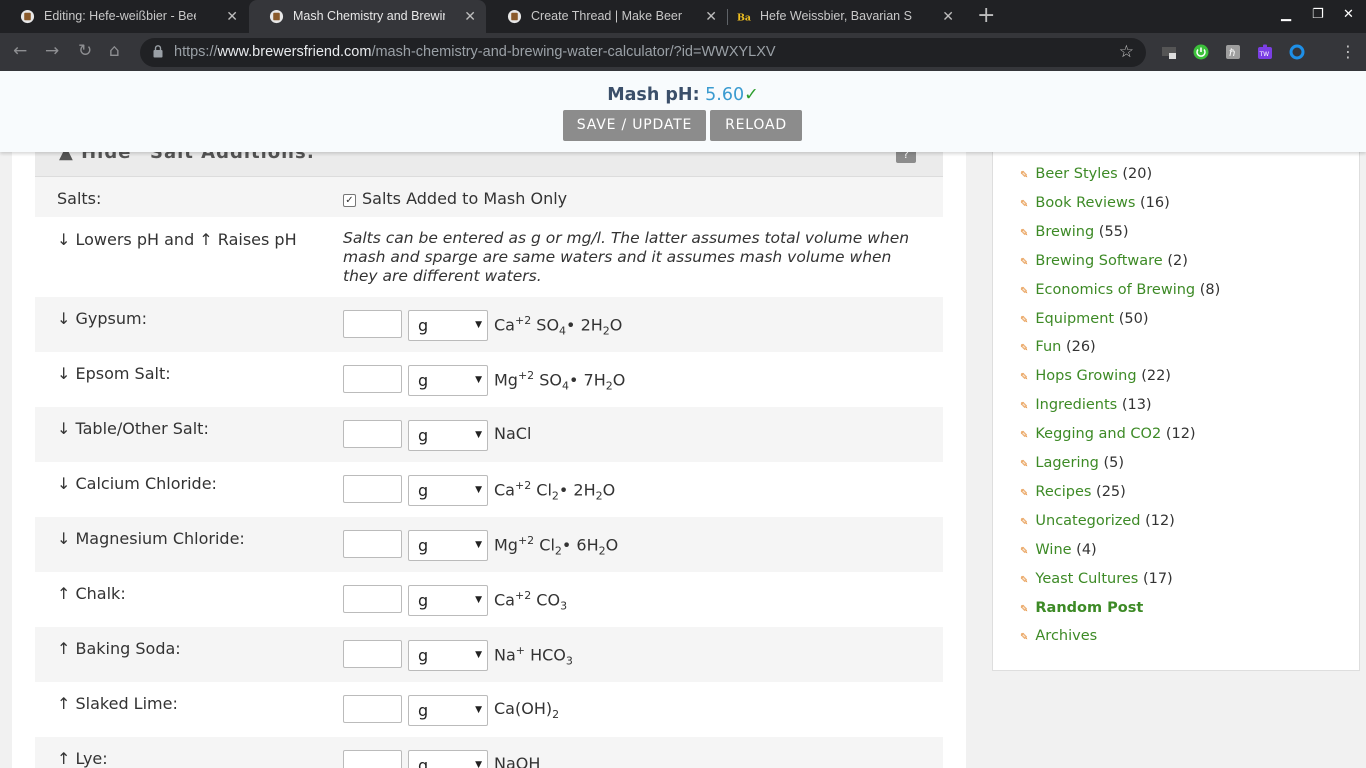 Image resolution: width=1366 pixels, height=768 pixels. I want to click on salt-row: ↓ Calcium Chloride: g ▼ Ca+2 Cl2• 2H2O, so click(489, 489).